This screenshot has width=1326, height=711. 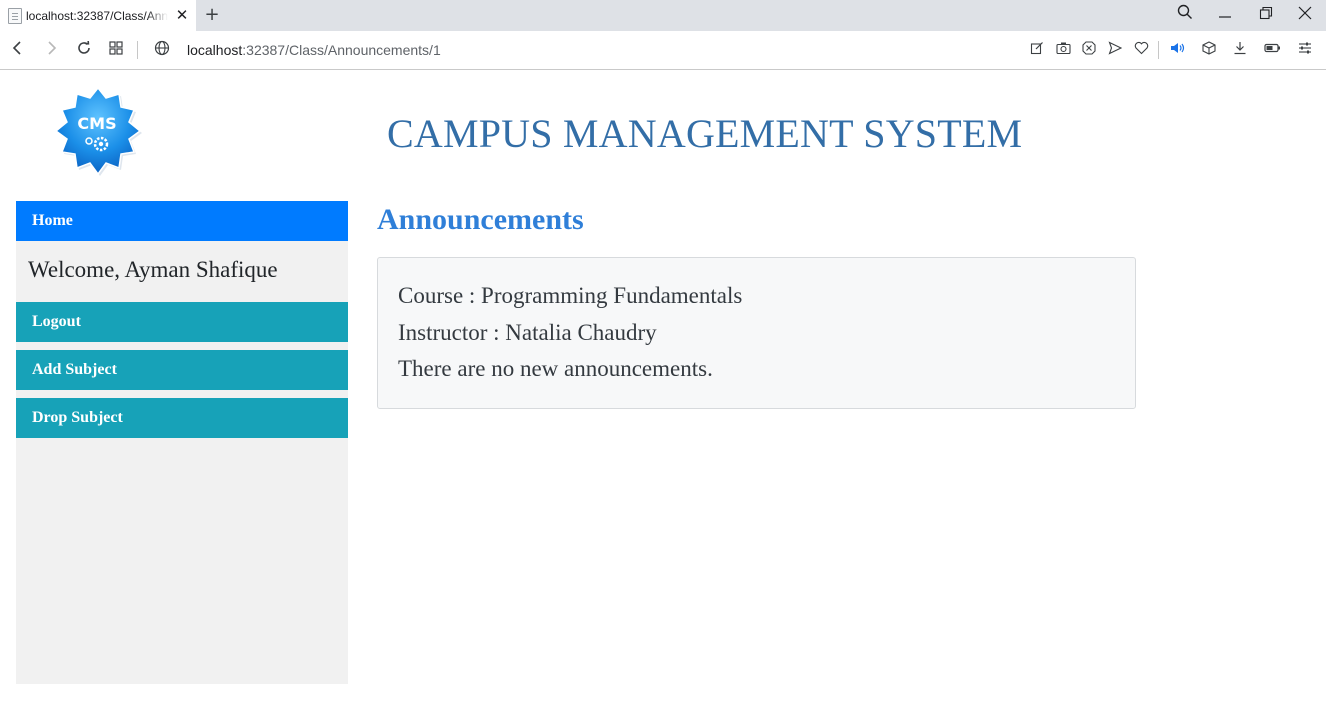 I want to click on download-icon, so click(x=1240, y=50).